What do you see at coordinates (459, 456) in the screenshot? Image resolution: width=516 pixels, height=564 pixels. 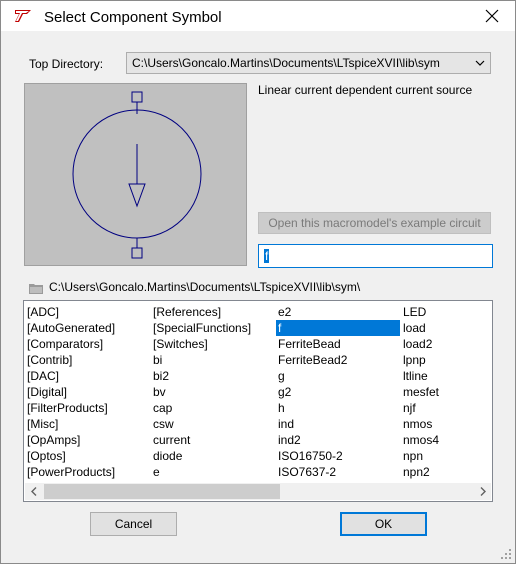 I see `list-item: npn` at bounding box center [459, 456].